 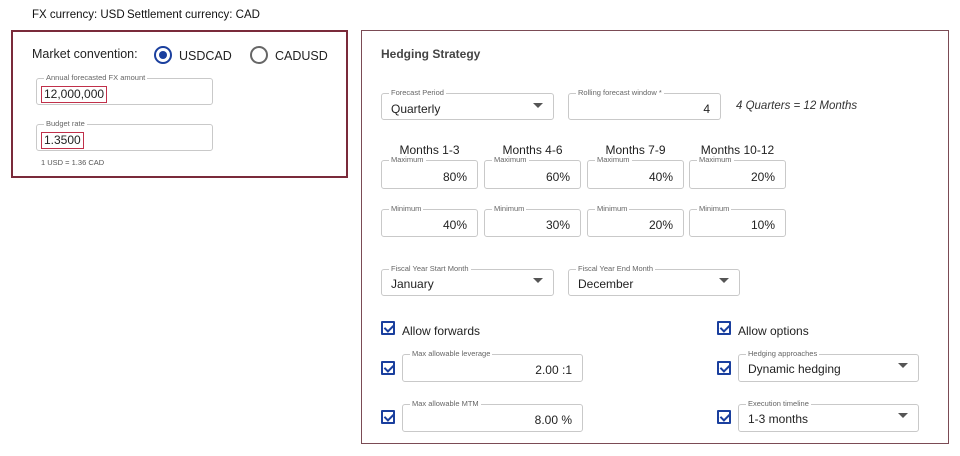 What do you see at coordinates (724, 417) in the screenshot?
I see `execution-timeline-checkbox` at bounding box center [724, 417].